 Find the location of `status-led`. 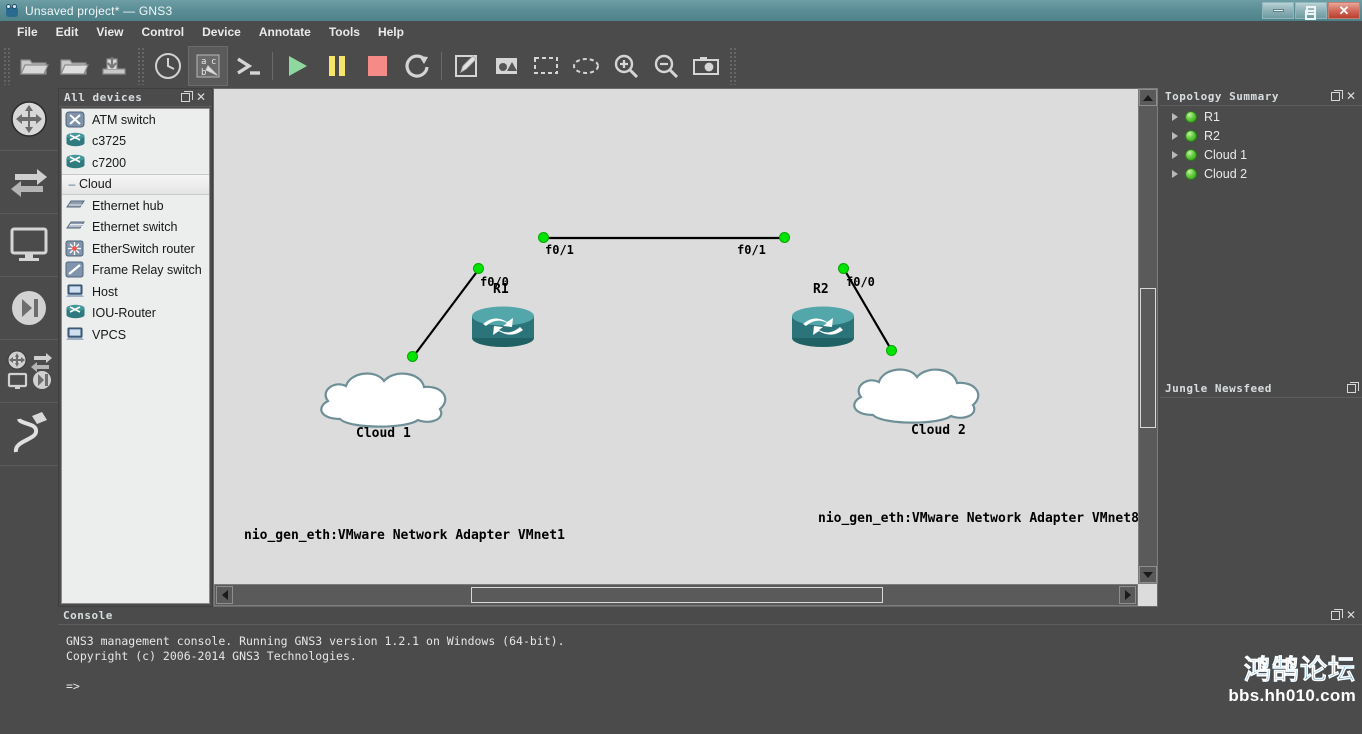

status-led is located at coordinates (1191, 173).